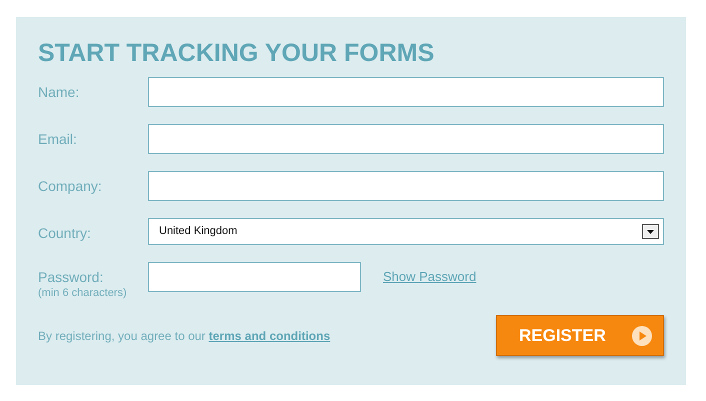 This screenshot has width=706, height=401. Describe the element at coordinates (642, 335) in the screenshot. I see `play-circle-icon` at that location.